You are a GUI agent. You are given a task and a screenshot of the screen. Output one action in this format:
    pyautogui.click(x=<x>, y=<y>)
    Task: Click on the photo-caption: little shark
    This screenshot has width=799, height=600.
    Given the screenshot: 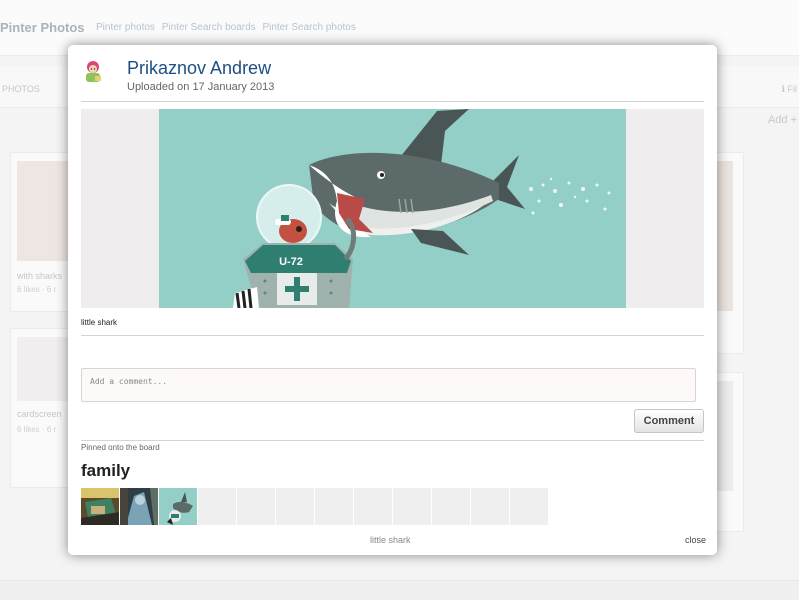 What is the action you would take?
    pyautogui.click(x=99, y=322)
    